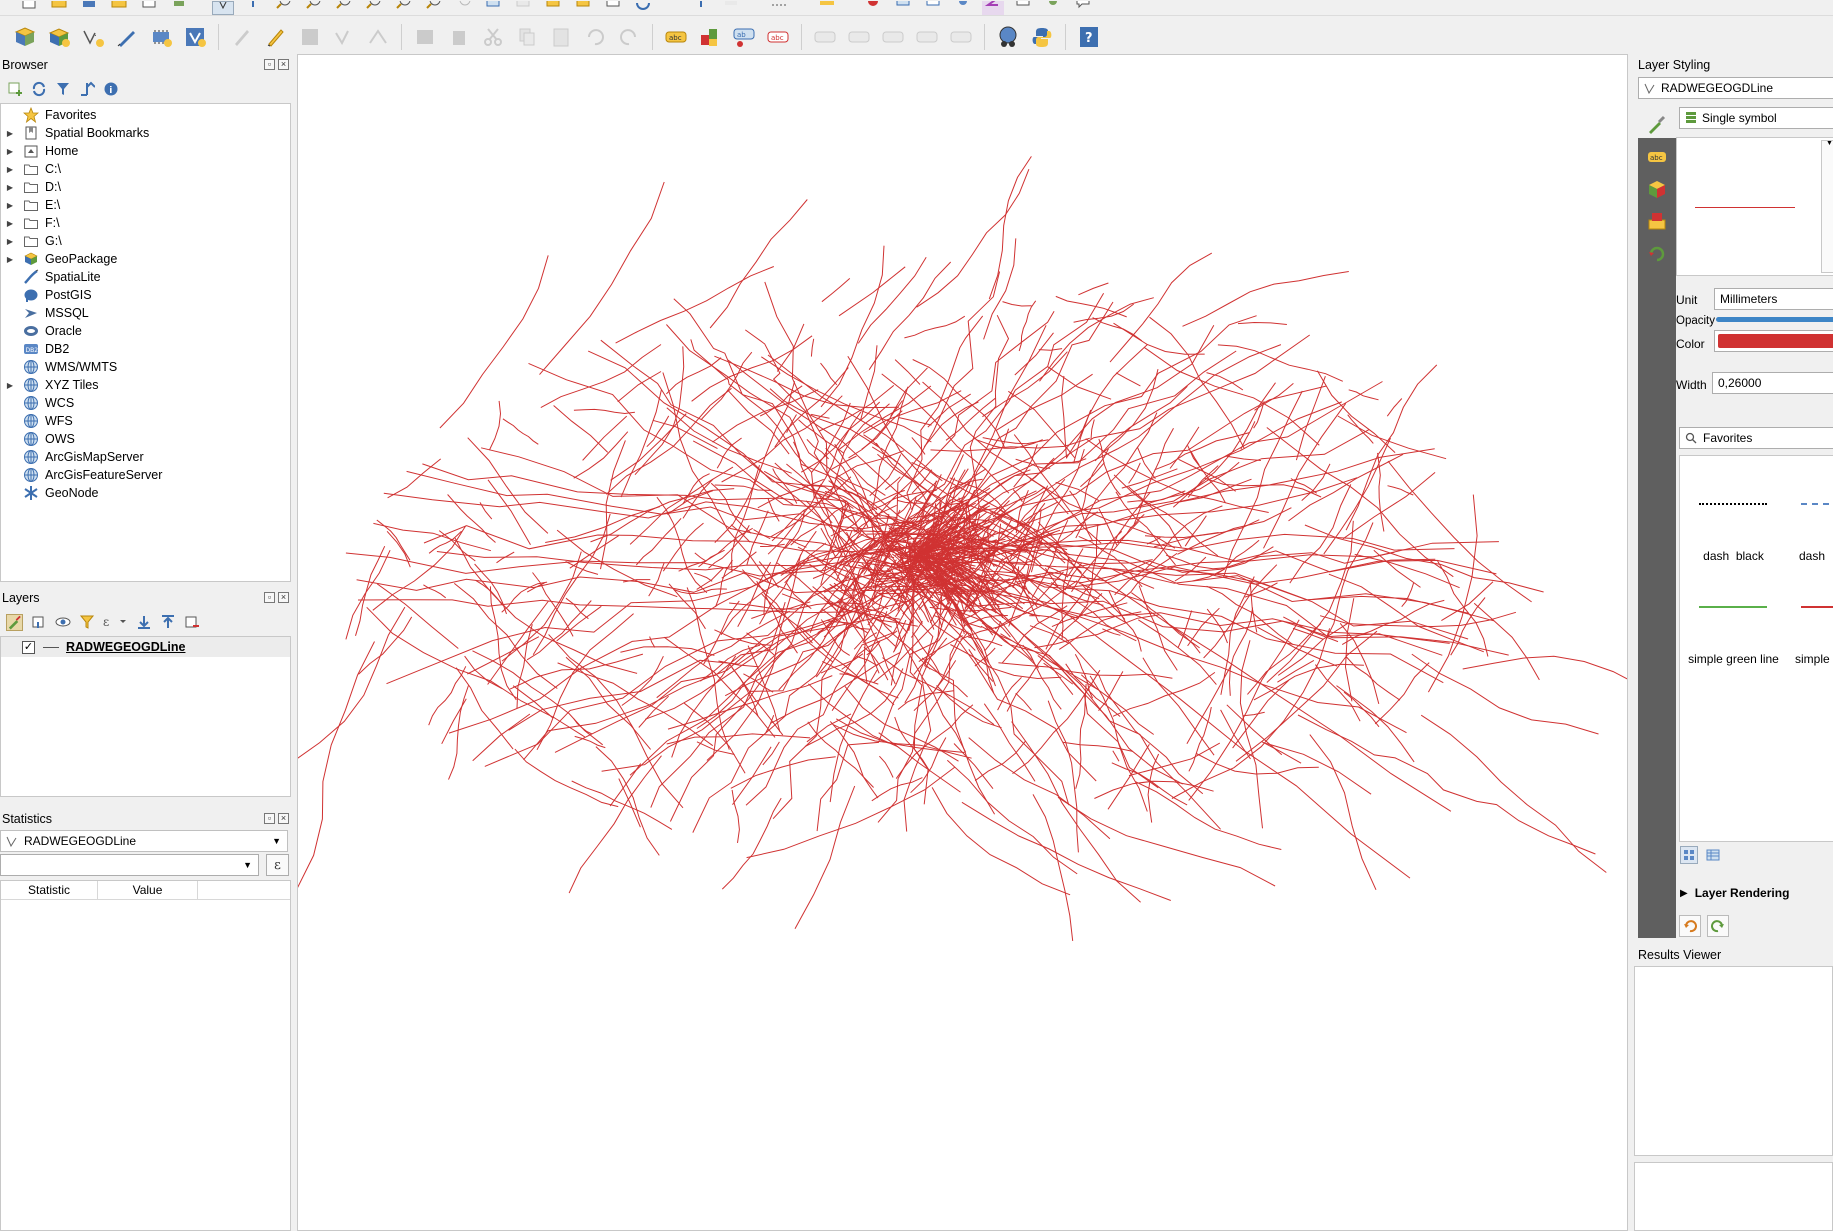 Image resolution: width=1833 pixels, height=1231 pixels. What do you see at coordinates (145, 277) in the screenshot?
I see `browser-item: SpatiaLite` at bounding box center [145, 277].